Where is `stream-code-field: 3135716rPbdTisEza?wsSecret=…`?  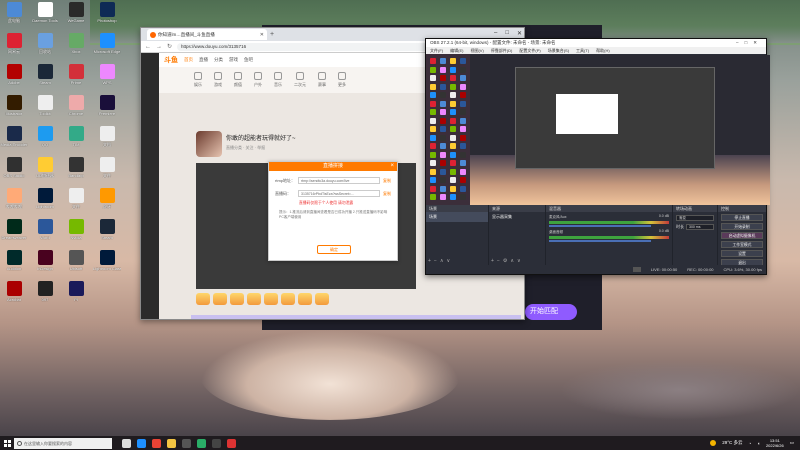
stream-code-field: 3135716rPbdTisEza?wsSecret=… is located at coordinates (339, 193).